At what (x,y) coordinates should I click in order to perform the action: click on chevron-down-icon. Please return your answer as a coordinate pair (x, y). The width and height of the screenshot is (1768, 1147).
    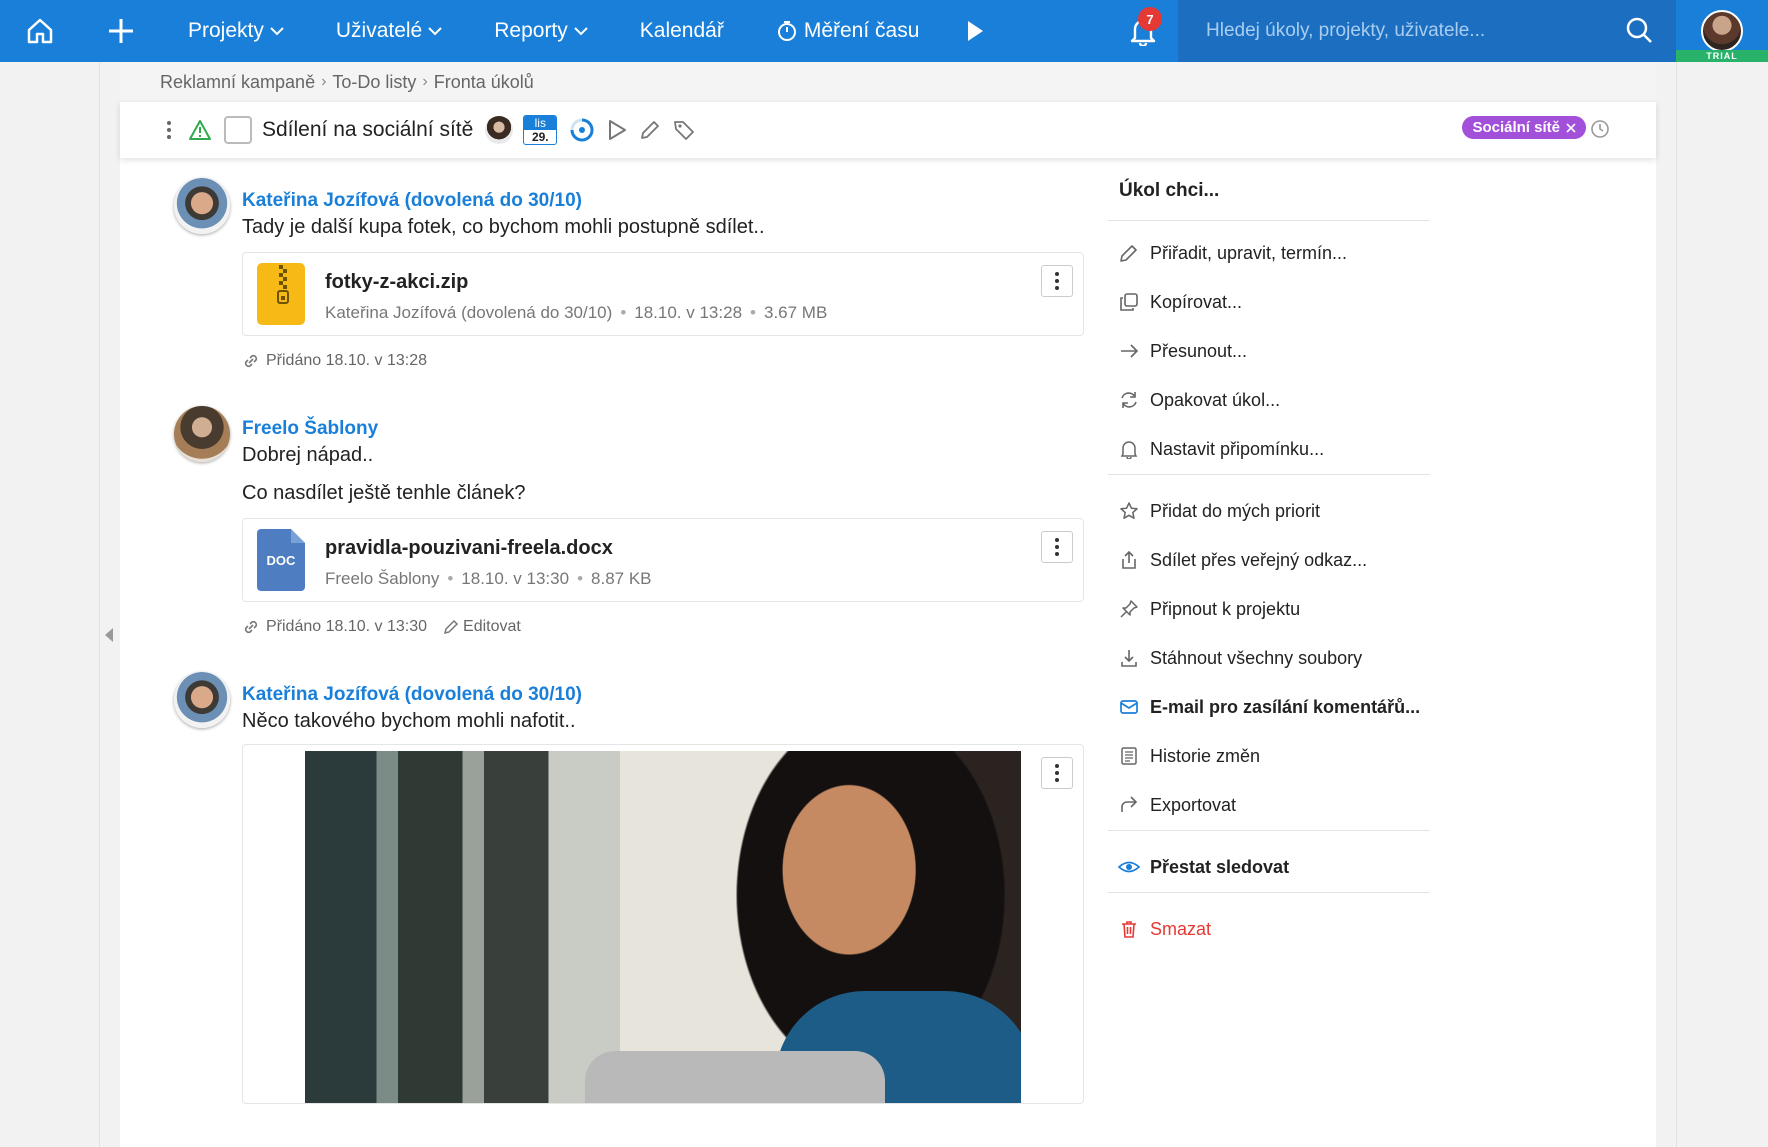
    Looking at the image, I should click on (277, 31).